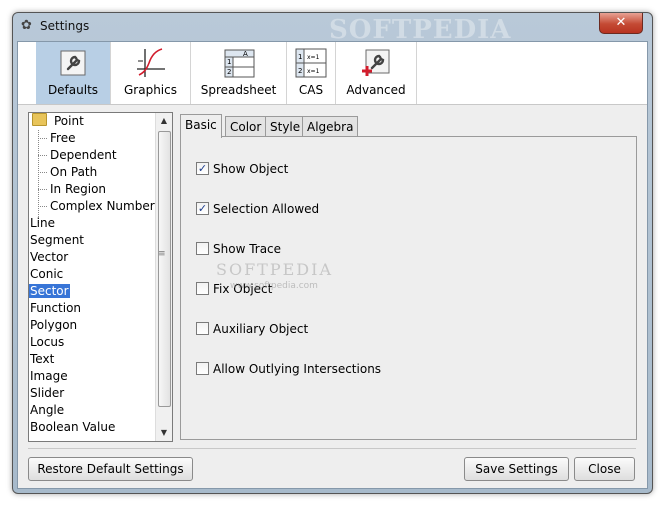 The height and width of the screenshot is (512, 672). What do you see at coordinates (73, 90) in the screenshot?
I see `toolbar-label: Defaults` at bounding box center [73, 90].